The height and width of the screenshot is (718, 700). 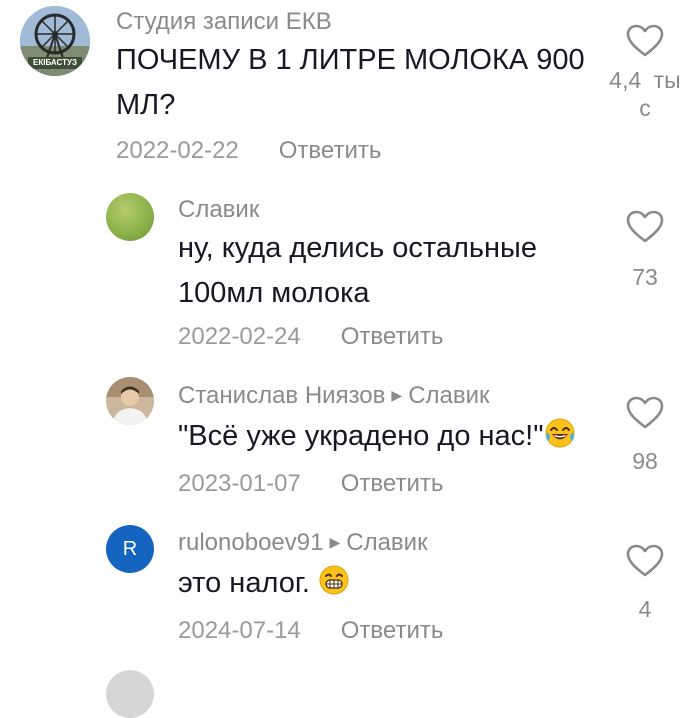 I want to click on comment-meta: 2022-02-24 Ответить, so click(x=310, y=337).